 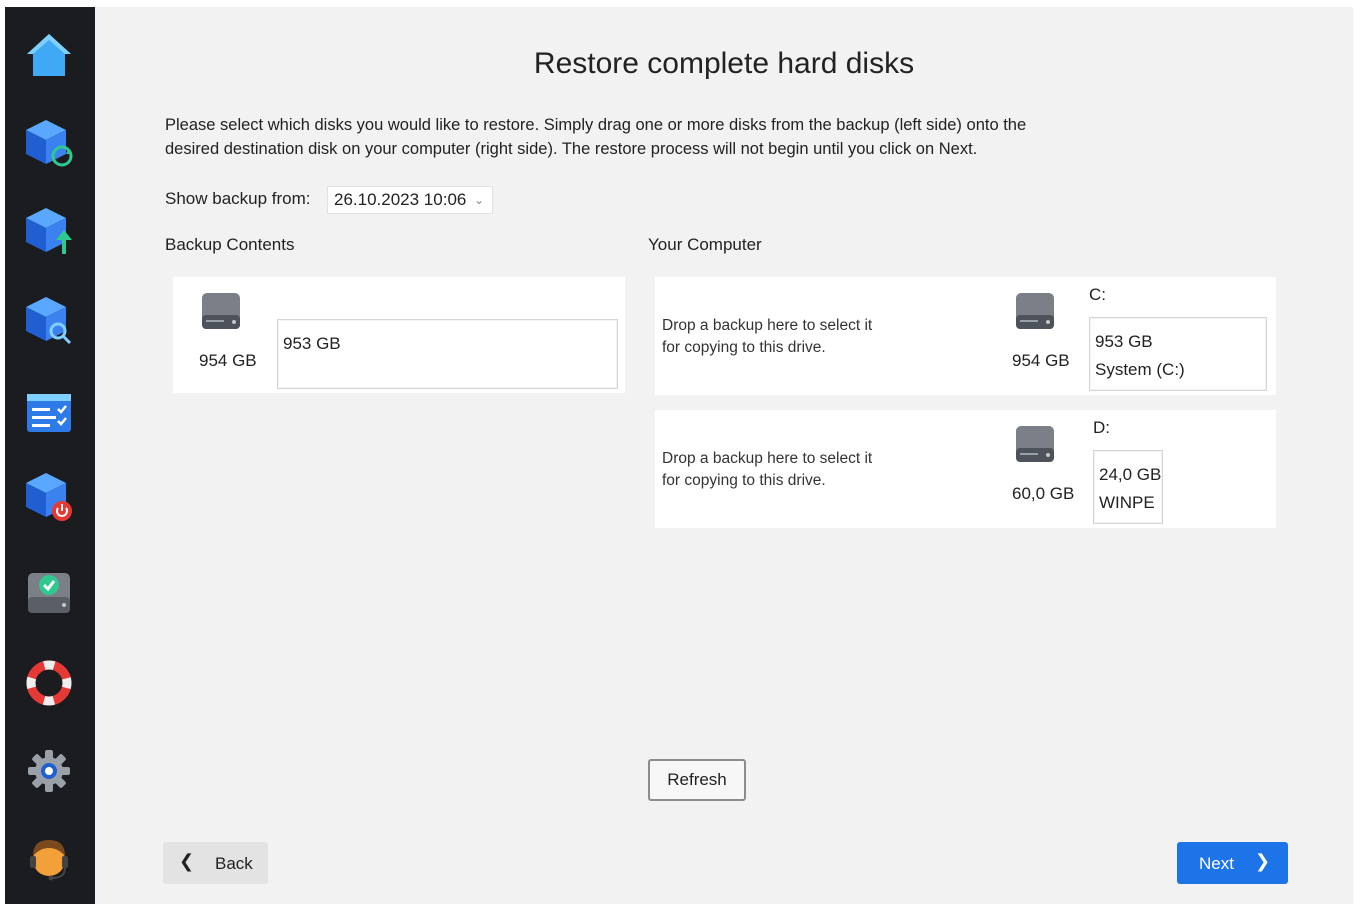 I want to click on home-icon, so click(x=49, y=55).